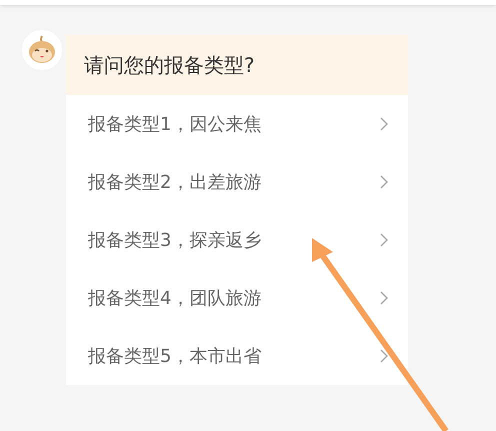  What do you see at coordinates (237, 124) in the screenshot?
I see `option-item: 报备类型1，因公来焦` at bounding box center [237, 124].